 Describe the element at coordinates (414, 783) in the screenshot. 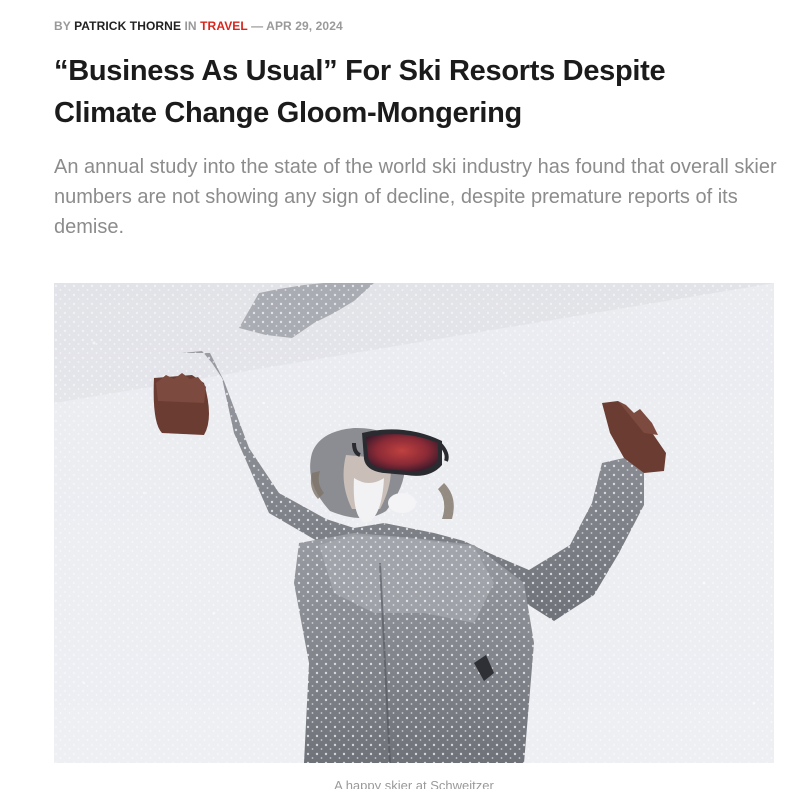

I see `image-caption: A happy skier at Schweitzer` at that location.